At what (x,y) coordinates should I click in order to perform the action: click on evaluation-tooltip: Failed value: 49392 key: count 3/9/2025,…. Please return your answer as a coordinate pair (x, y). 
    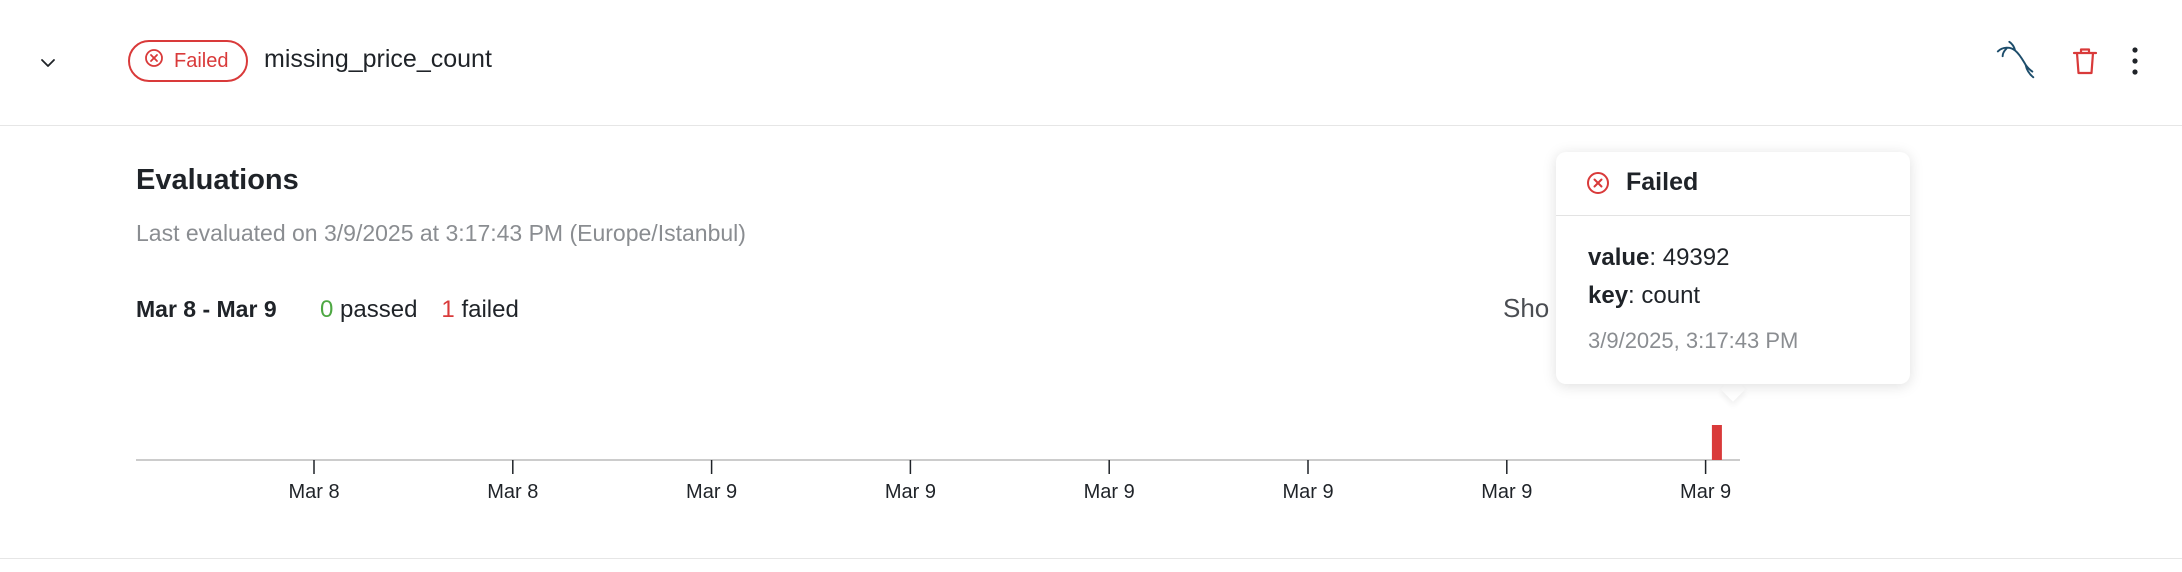
    Looking at the image, I should click on (1733, 268).